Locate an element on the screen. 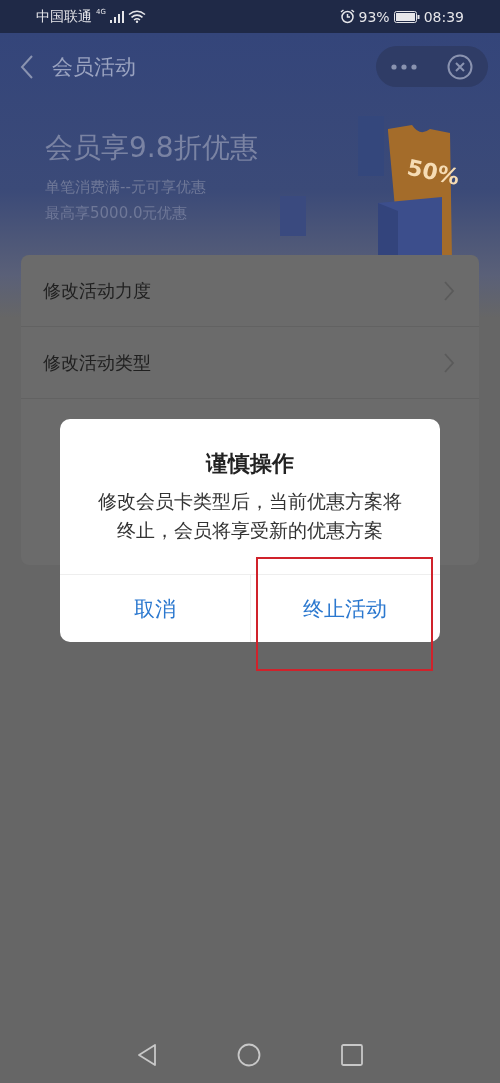 The height and width of the screenshot is (1083, 500). dialog-button: 终止活动 is located at coordinates (345, 608).